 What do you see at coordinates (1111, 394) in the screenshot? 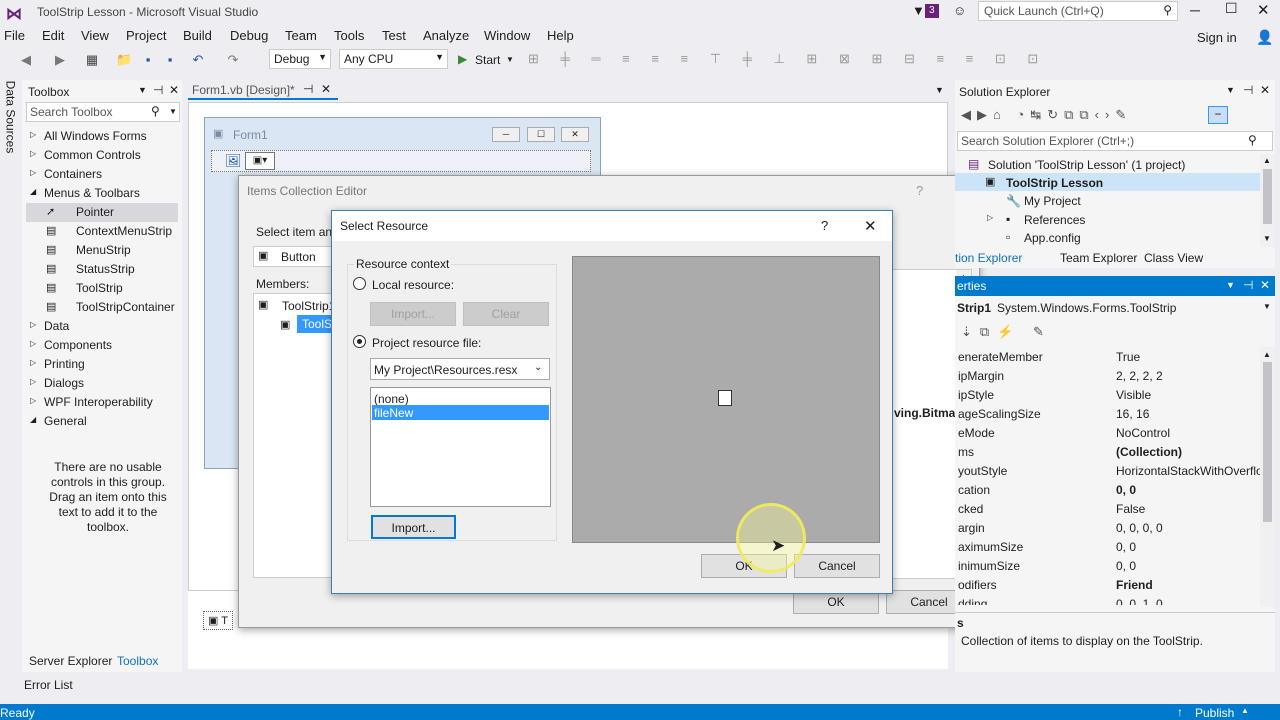
I see `property-row: ipStyle Visible` at bounding box center [1111, 394].